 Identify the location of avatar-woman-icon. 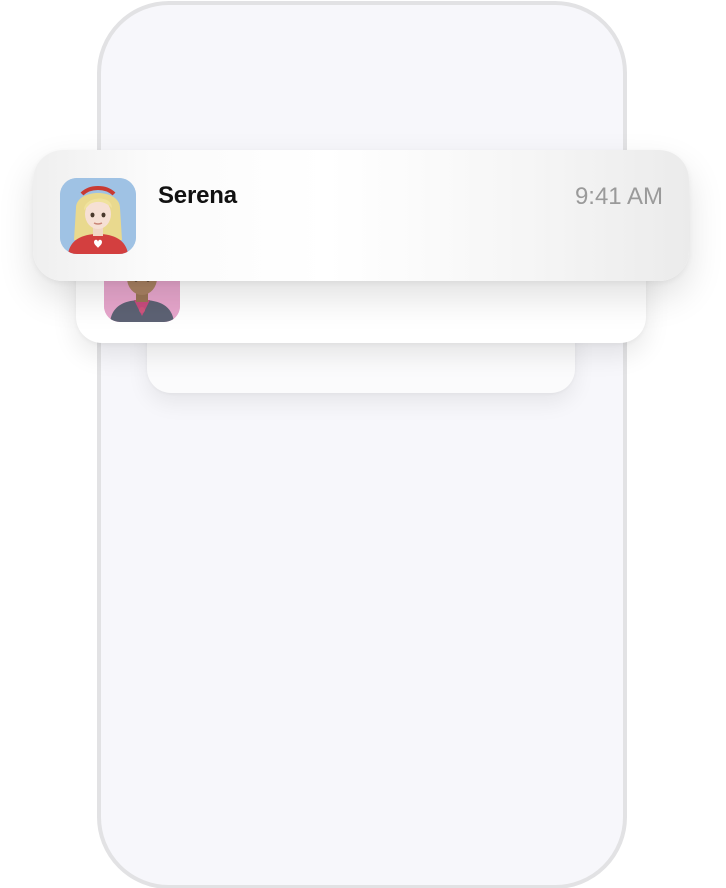
(98, 216).